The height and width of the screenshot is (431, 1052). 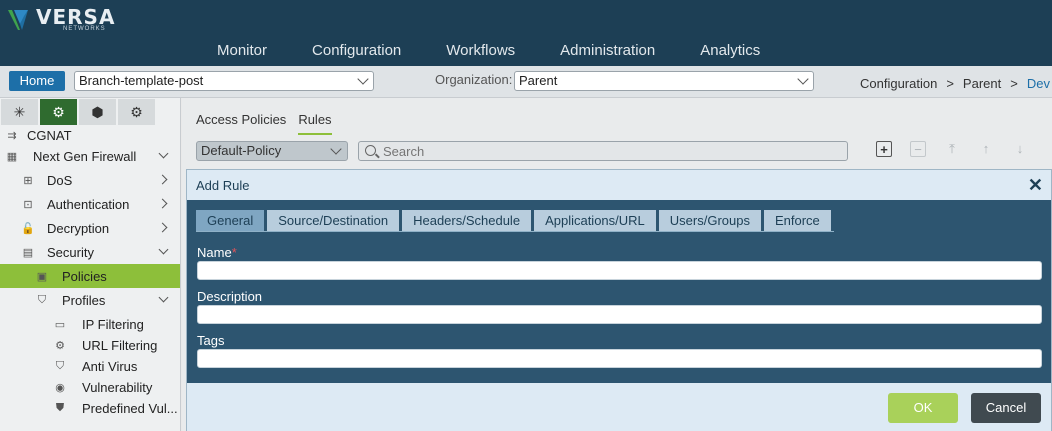 I want to click on close-icon: ✕, so click(x=1035, y=185).